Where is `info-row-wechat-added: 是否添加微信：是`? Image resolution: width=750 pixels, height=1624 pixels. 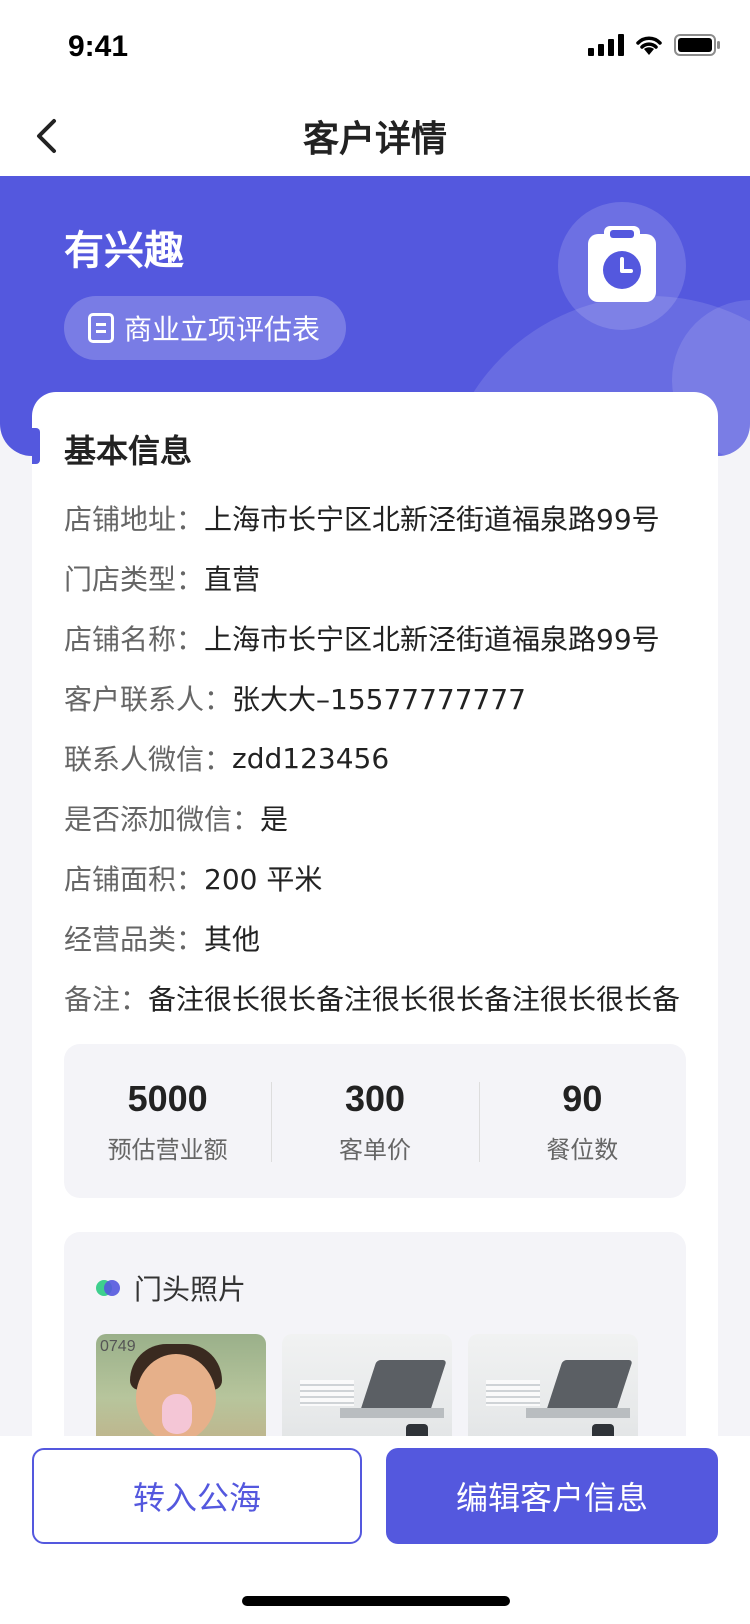 info-row-wechat-added: 是否添加微信：是 is located at coordinates (384, 818).